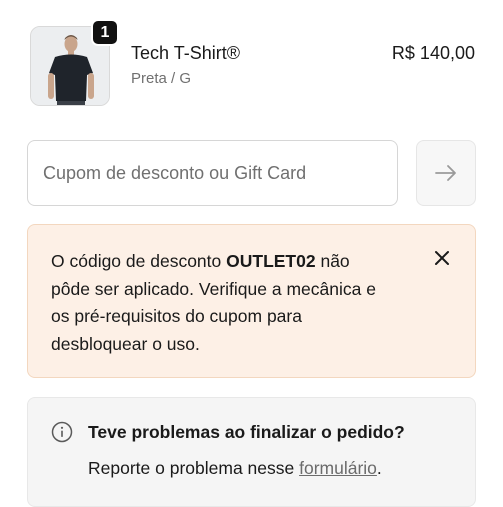 The height and width of the screenshot is (507, 503). I want to click on product-name: Tech T-Shirt®, so click(185, 53).